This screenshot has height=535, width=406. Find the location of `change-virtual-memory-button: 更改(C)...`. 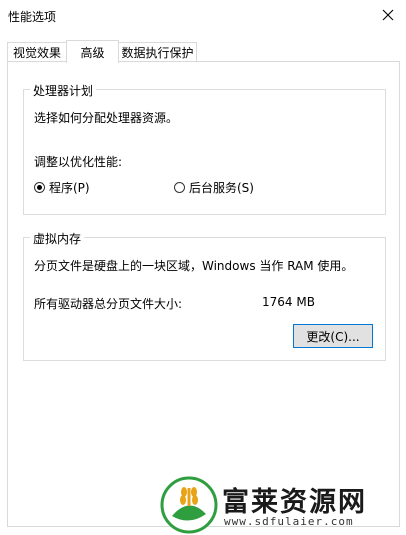

change-virtual-memory-button: 更改(C)... is located at coordinates (333, 336).